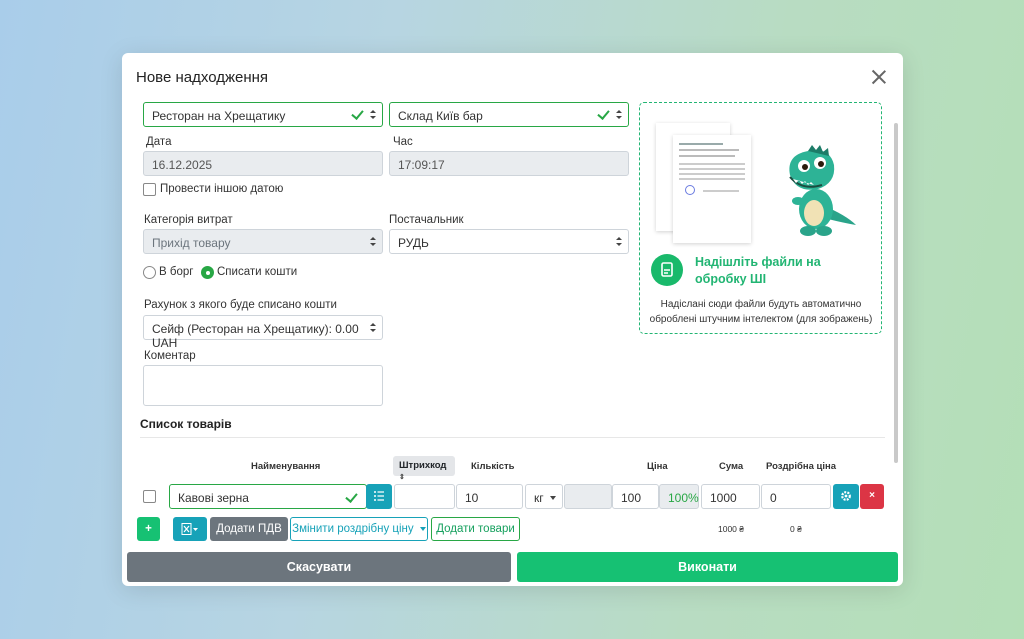  What do you see at coordinates (257, 272) in the screenshot?
I see `radio-write-off-label: Списати кошти` at bounding box center [257, 272].